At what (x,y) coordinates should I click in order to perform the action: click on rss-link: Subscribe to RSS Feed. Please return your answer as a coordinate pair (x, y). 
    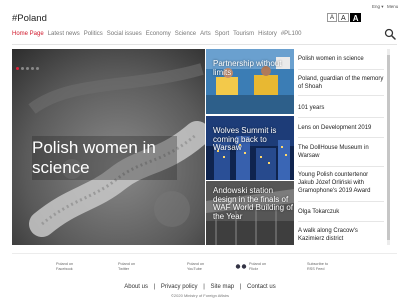
    Looking at the image, I should click on (317, 267).